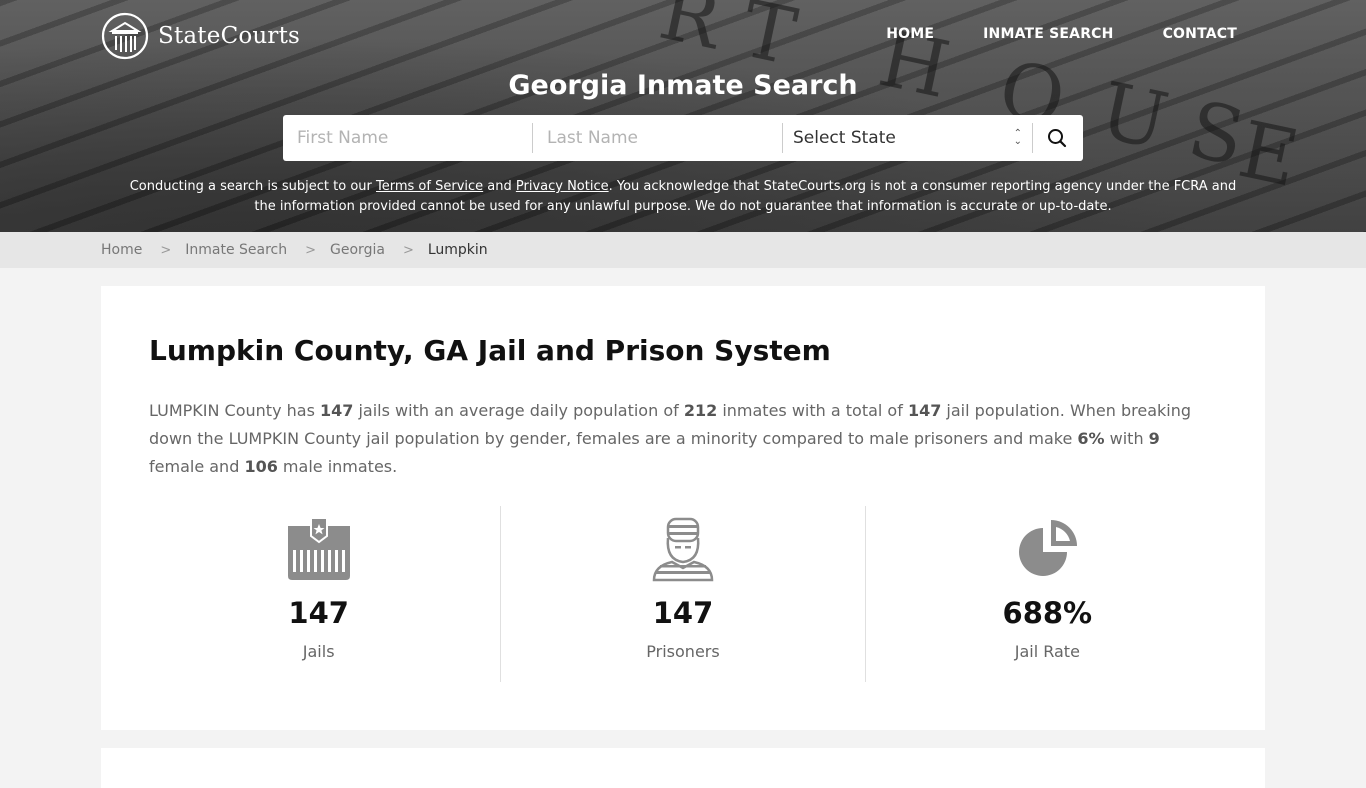  What do you see at coordinates (261, 466) in the screenshot?
I see `male-count: 106` at bounding box center [261, 466].